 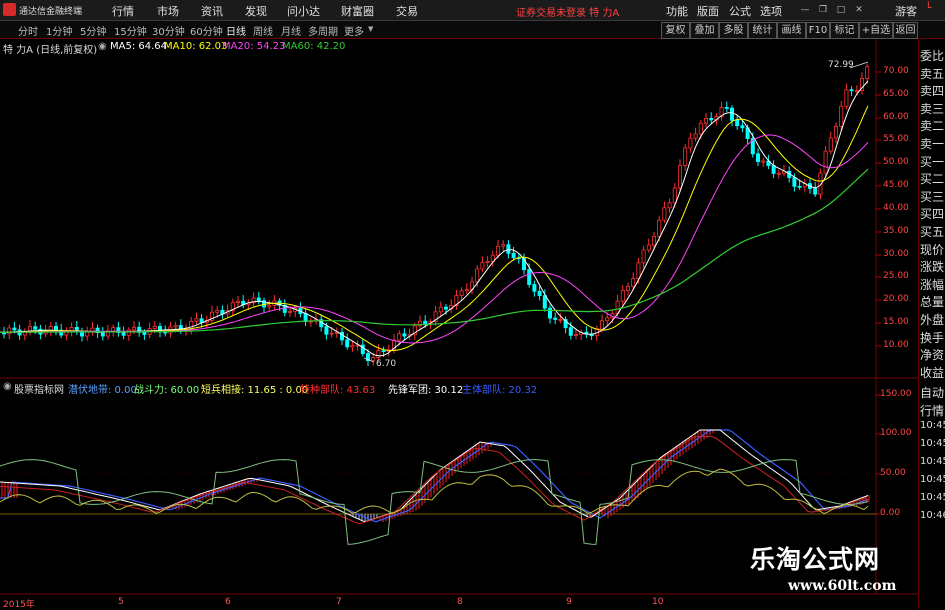 I want to click on settings-gear-icon: ◉, so click(x=102, y=46).